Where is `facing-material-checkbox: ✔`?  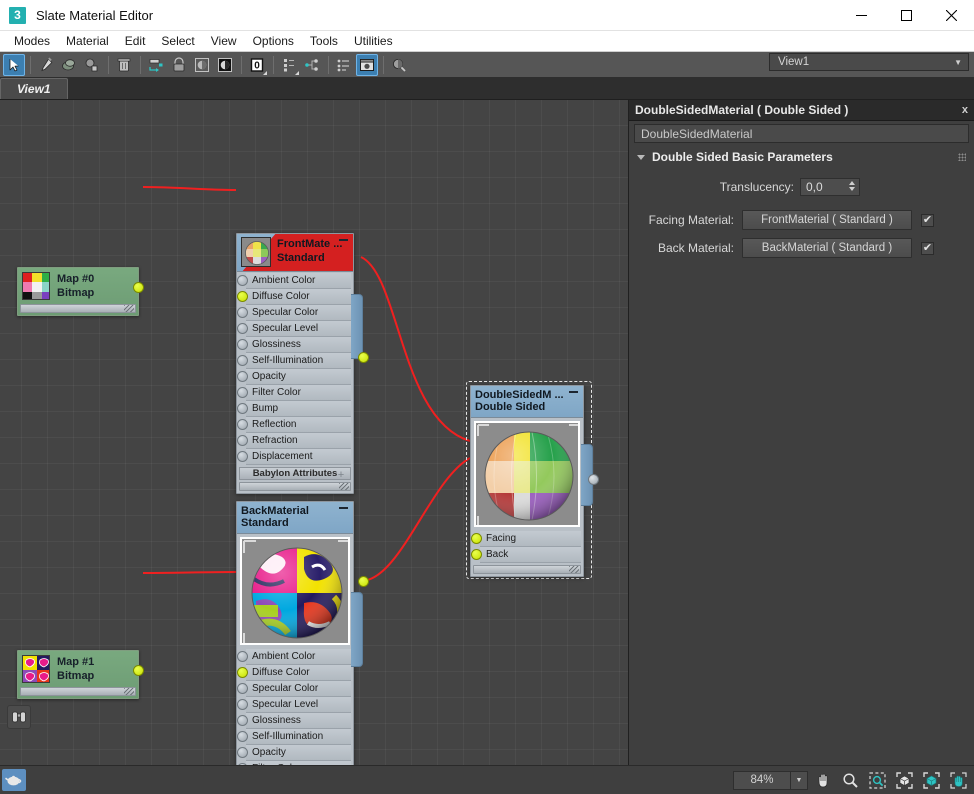
facing-material-checkbox: ✔ is located at coordinates (927, 220).